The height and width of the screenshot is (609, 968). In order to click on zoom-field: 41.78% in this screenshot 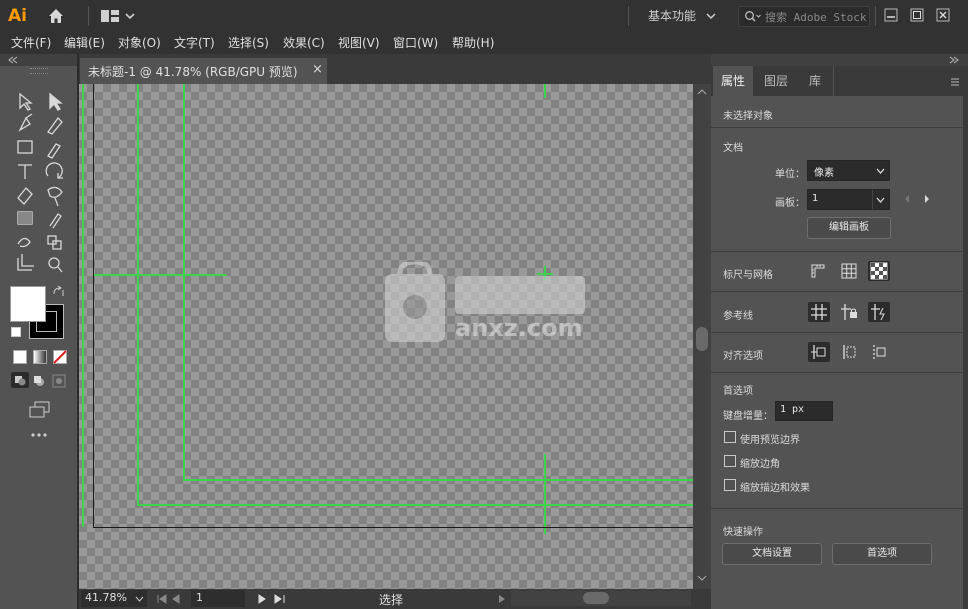, I will do `click(114, 598)`.